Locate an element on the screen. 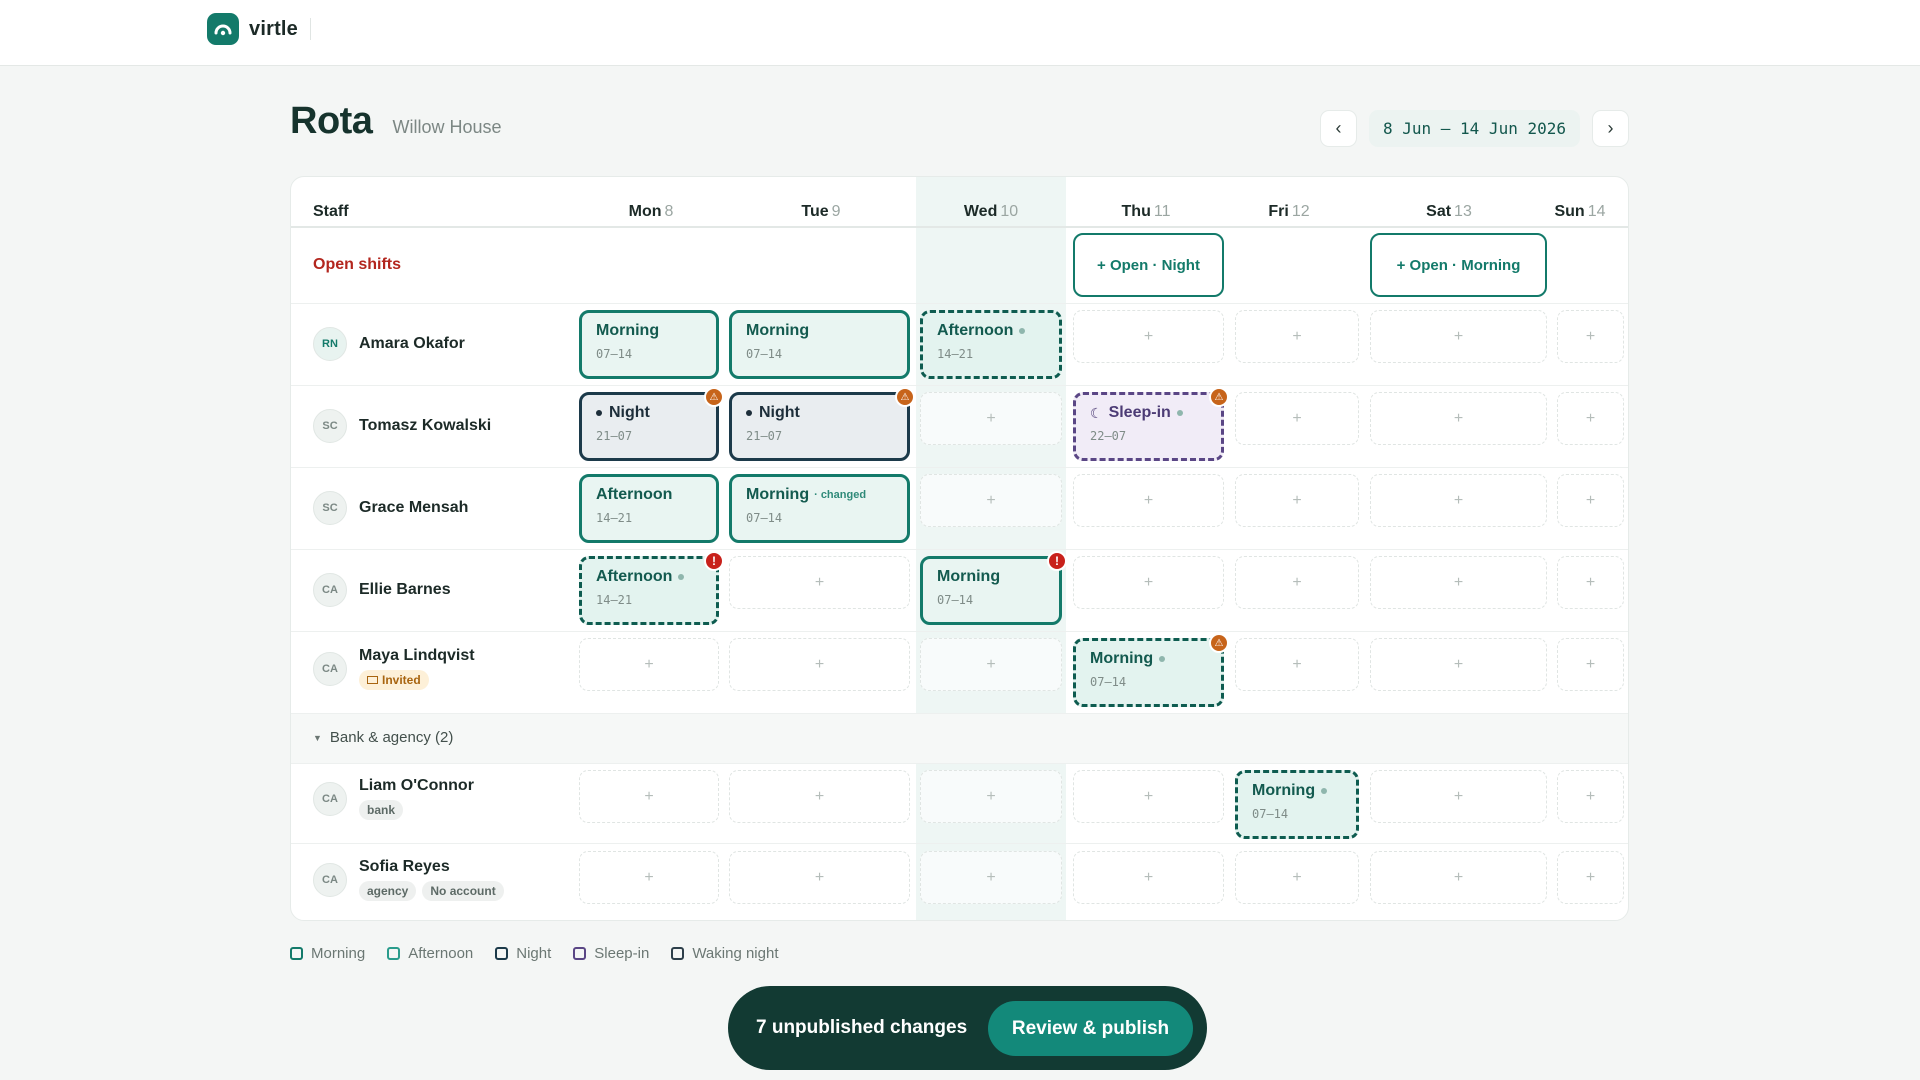 This screenshot has width=1920, height=1080. add-shift-amara-sun: + is located at coordinates (1590, 336).